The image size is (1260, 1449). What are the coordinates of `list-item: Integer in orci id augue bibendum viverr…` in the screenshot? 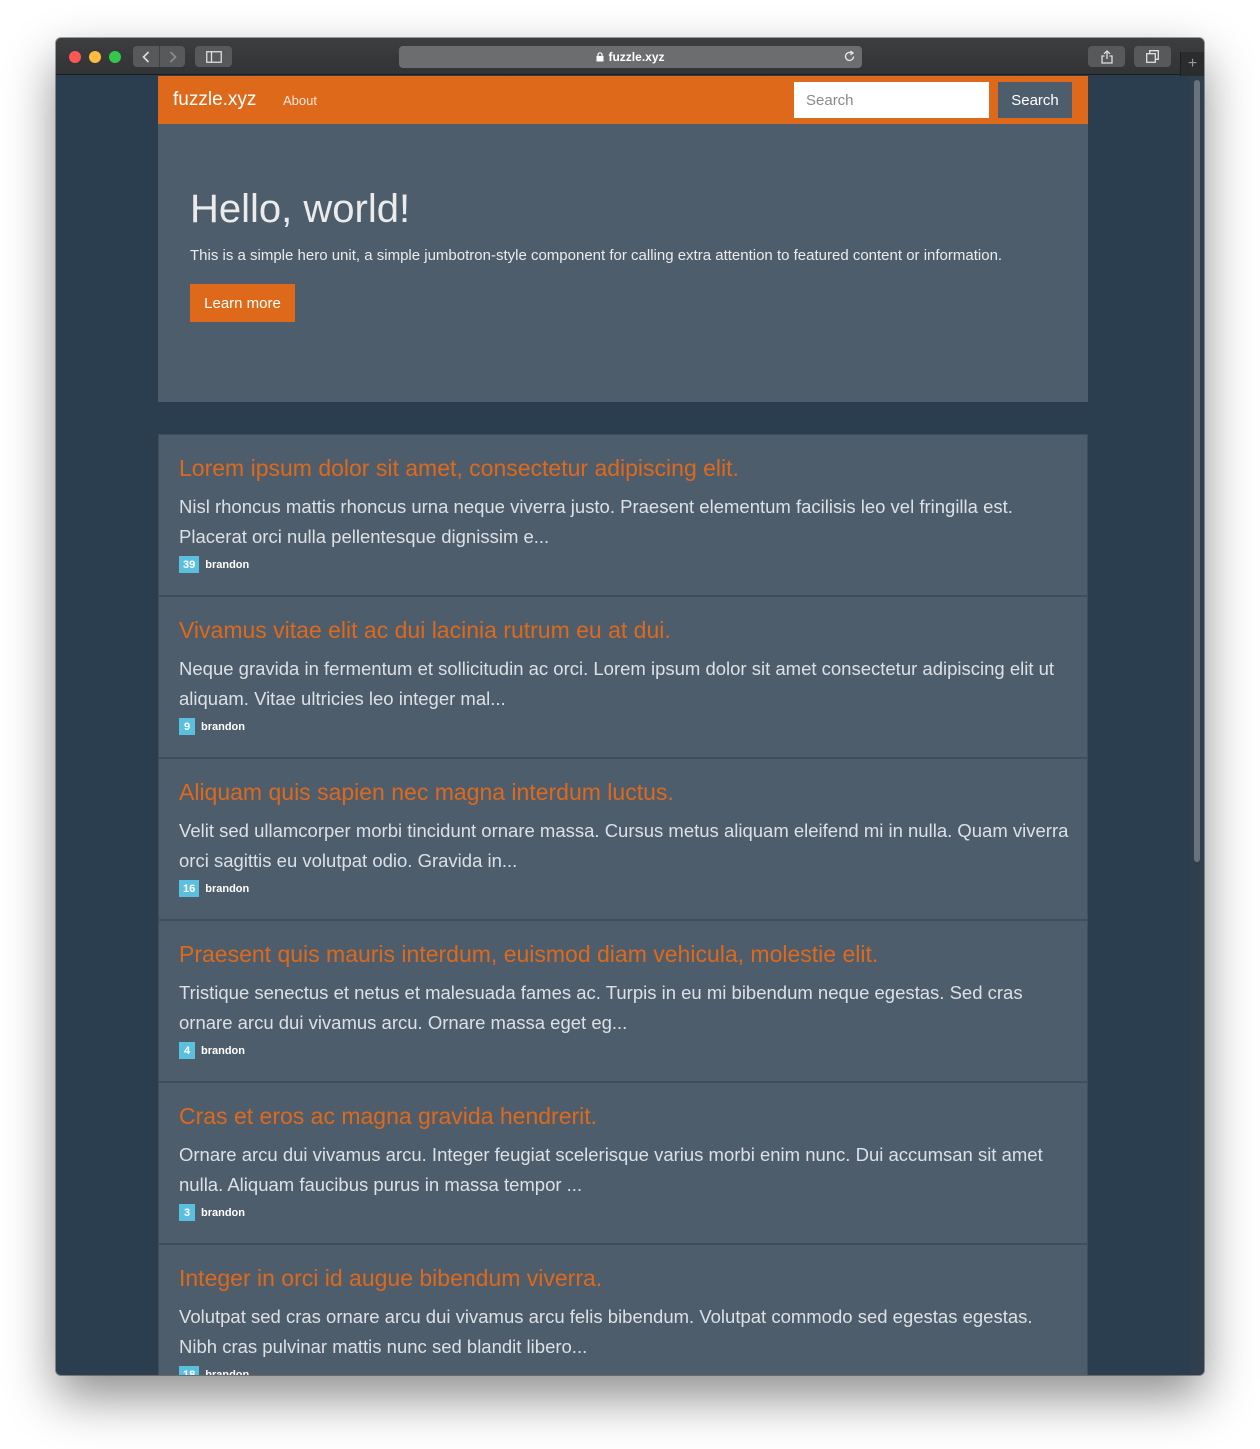 It's located at (623, 1310).